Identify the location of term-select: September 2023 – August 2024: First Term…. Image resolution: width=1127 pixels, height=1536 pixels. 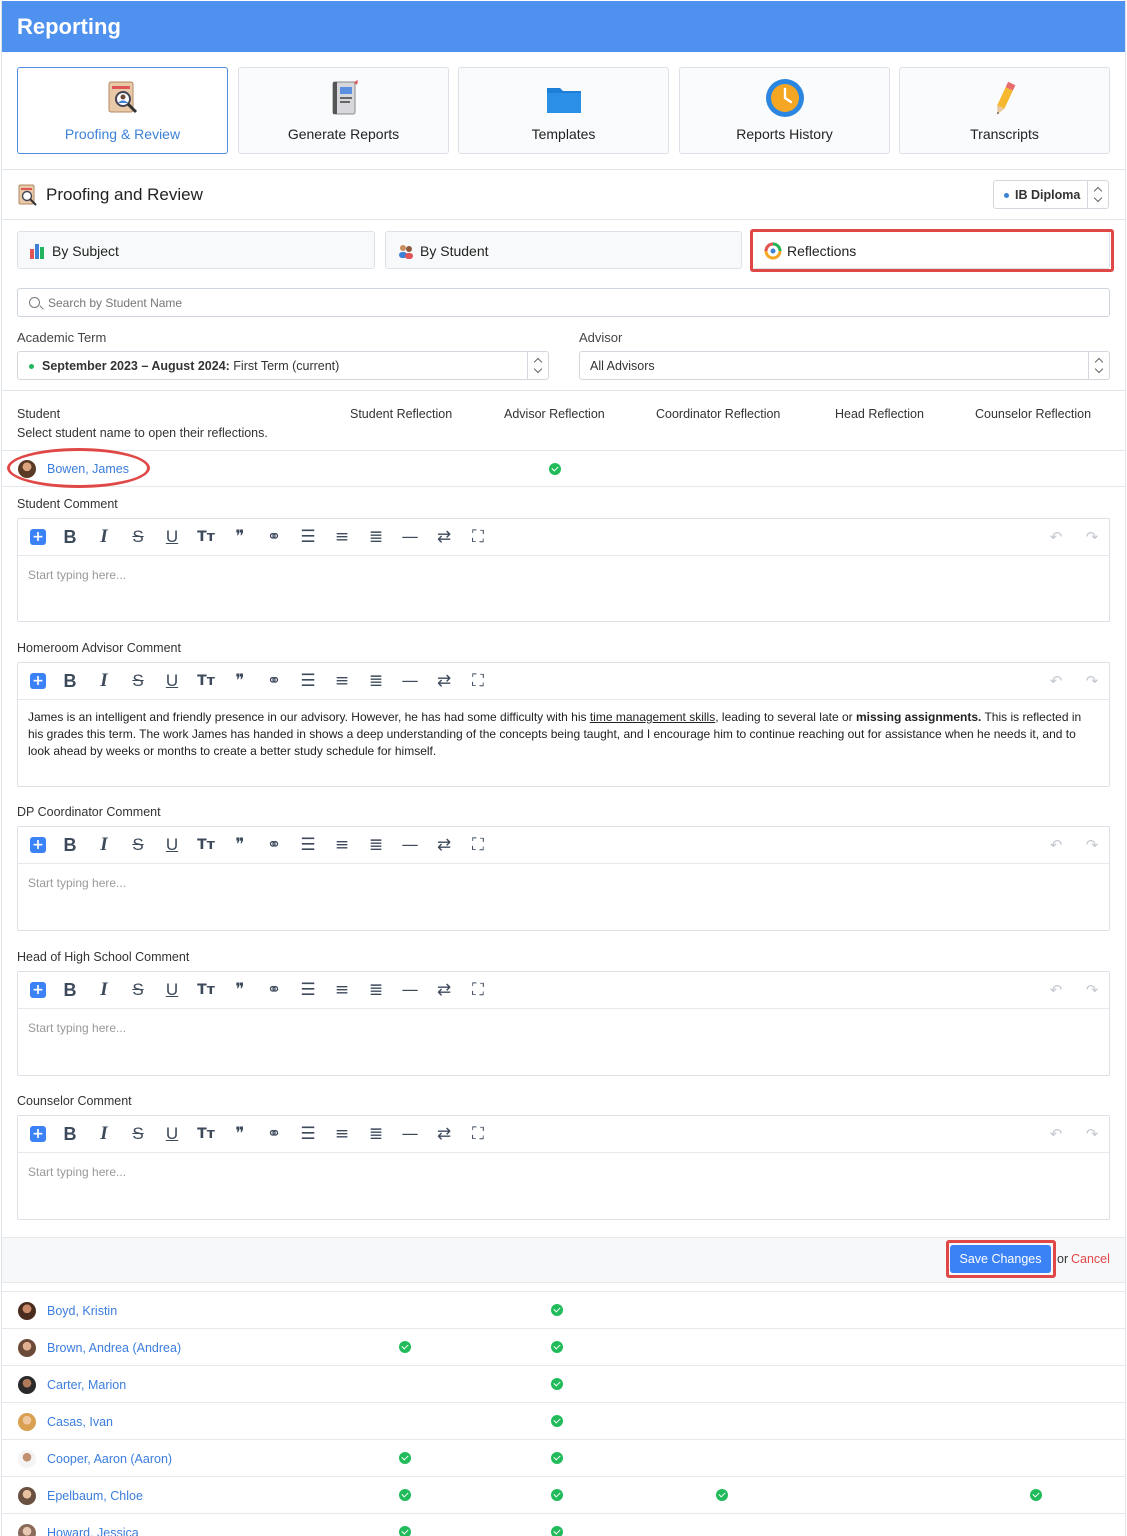
(283, 365).